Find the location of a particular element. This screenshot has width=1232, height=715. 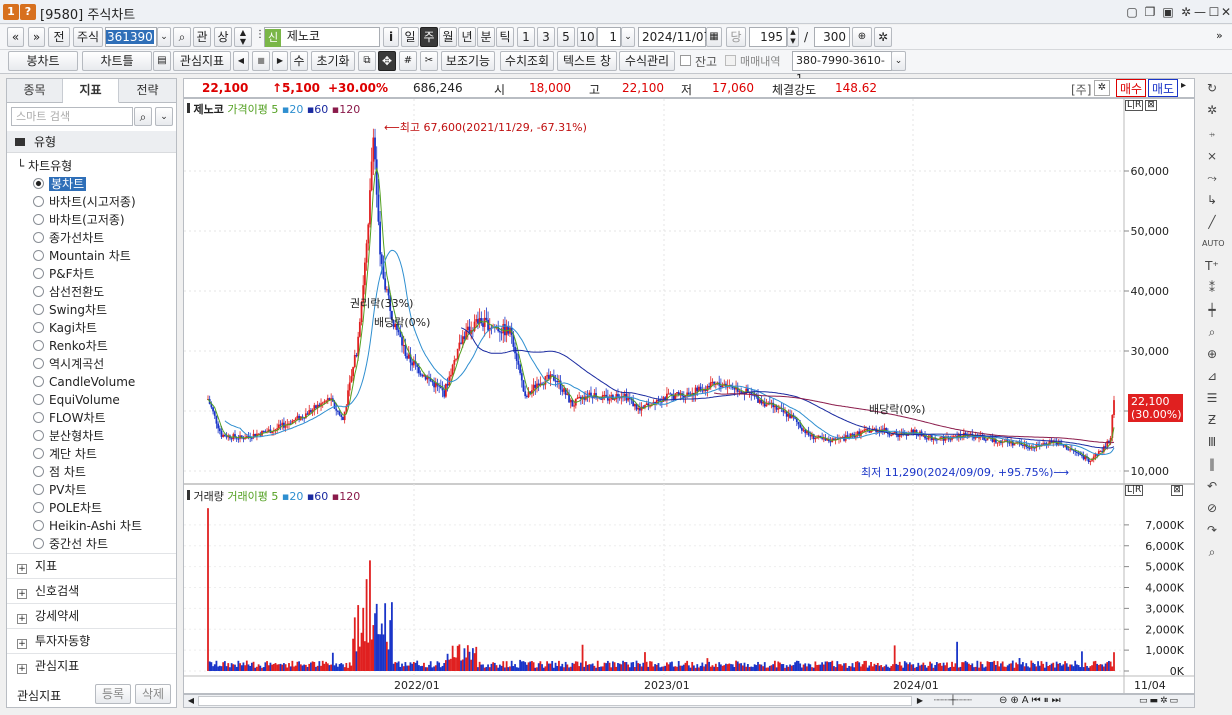

prev-button: 전 is located at coordinates (59, 37).